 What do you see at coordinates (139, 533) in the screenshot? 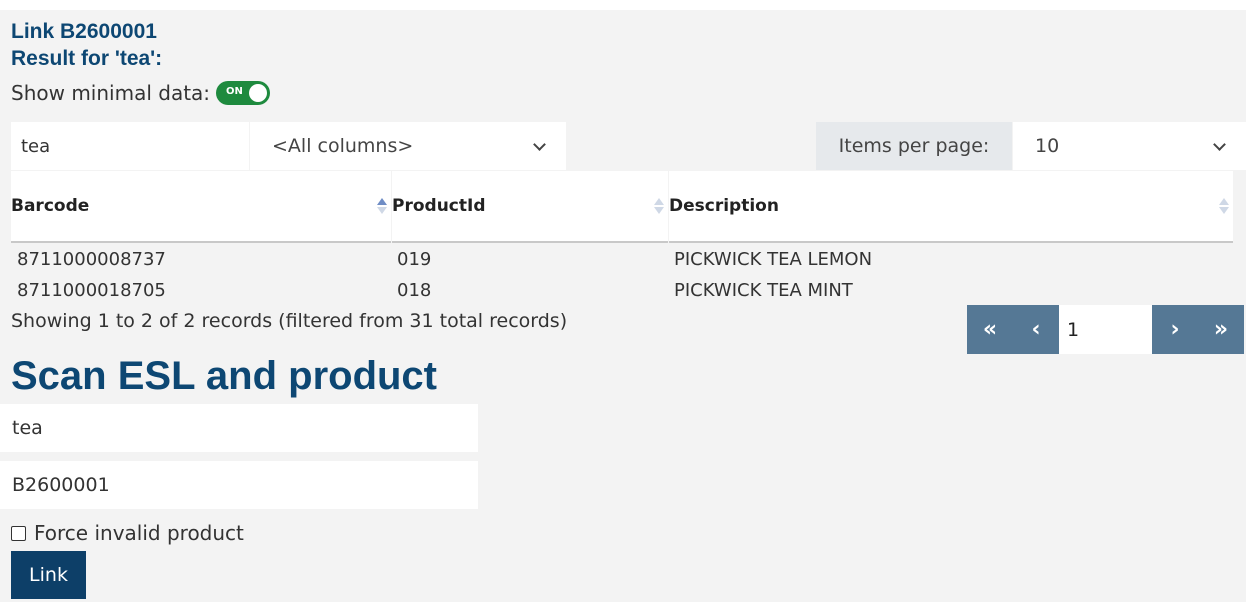
I see `force-invalid-label: Force invalid product` at bounding box center [139, 533].